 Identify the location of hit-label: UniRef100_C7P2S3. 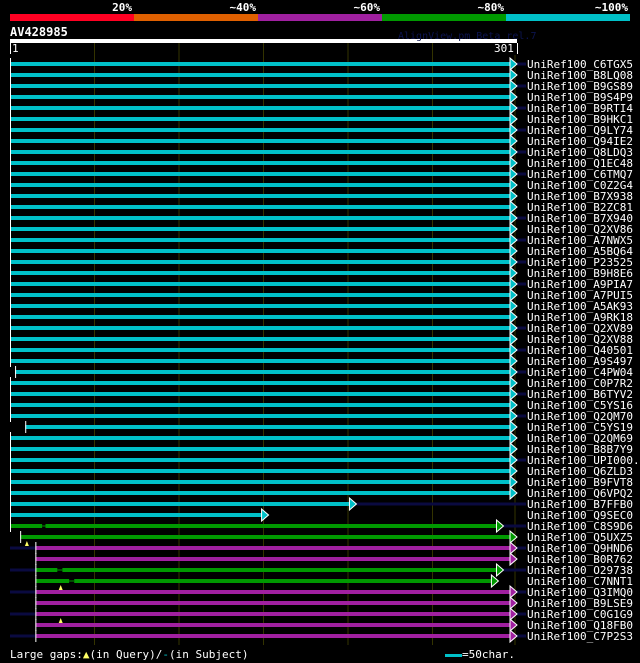
(580, 636).